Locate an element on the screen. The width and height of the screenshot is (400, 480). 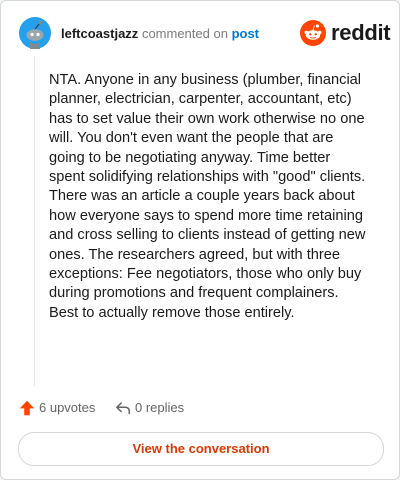
upvote-arrow-icon is located at coordinates (27, 408).